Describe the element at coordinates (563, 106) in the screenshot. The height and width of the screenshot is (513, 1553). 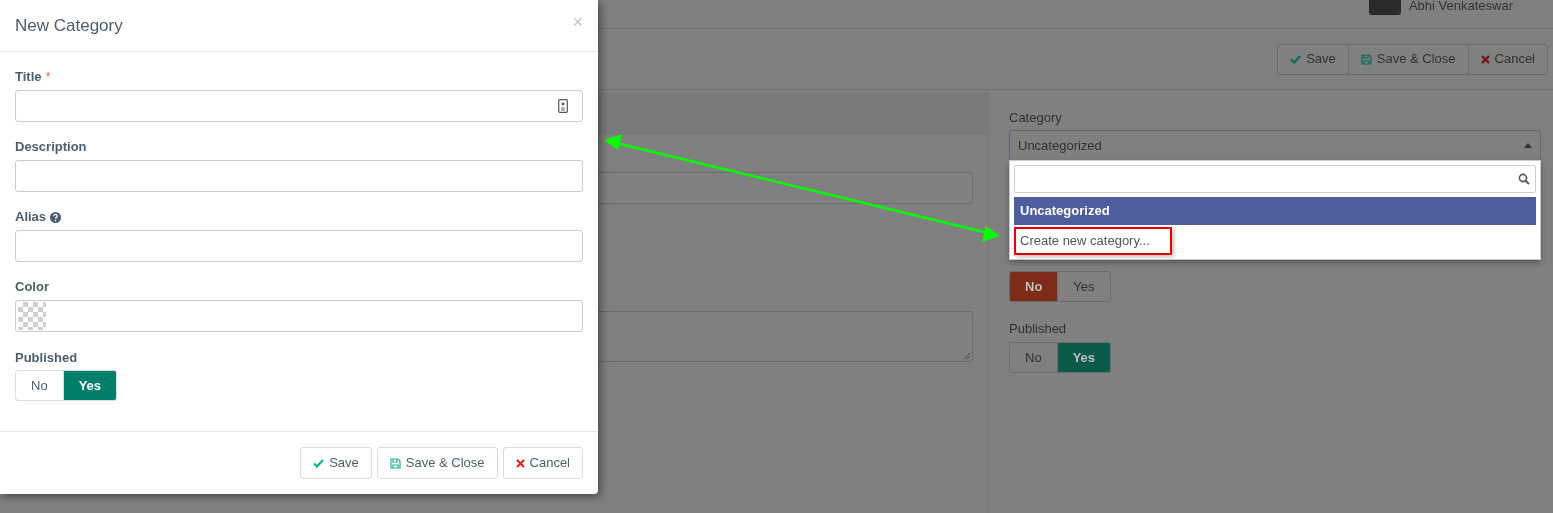
I see `id-card-icon` at that location.